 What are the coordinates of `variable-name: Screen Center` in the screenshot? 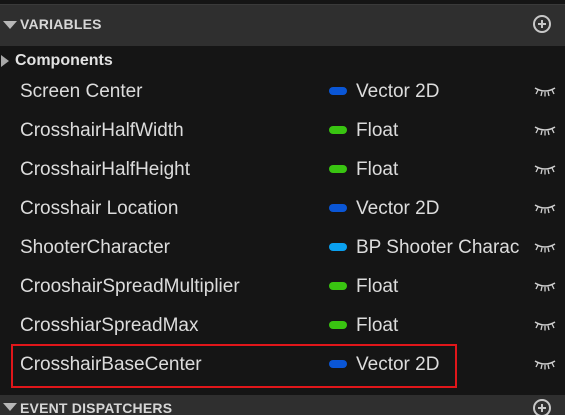 It's located at (81, 91).